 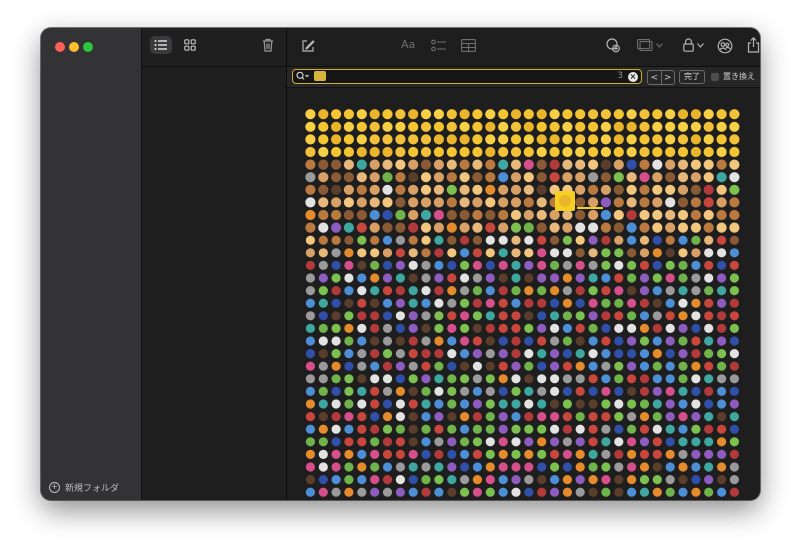 I want to click on replace-toggle: 置き換え, so click(x=733, y=76).